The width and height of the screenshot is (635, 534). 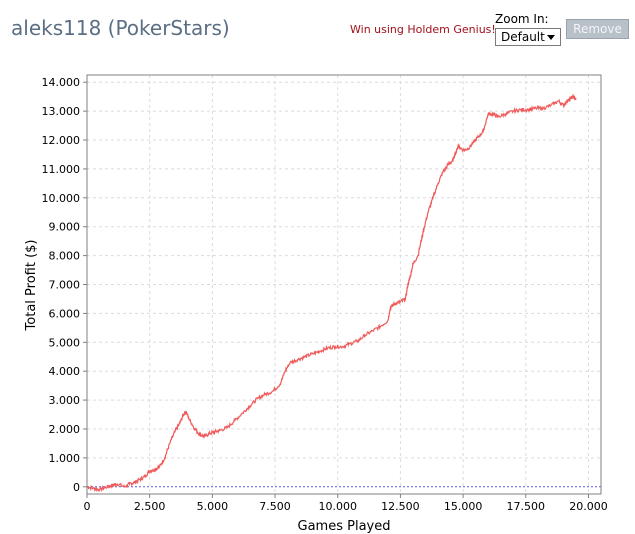 What do you see at coordinates (275, 506) in the screenshot?
I see `x-tick-label: 7.500` at bounding box center [275, 506].